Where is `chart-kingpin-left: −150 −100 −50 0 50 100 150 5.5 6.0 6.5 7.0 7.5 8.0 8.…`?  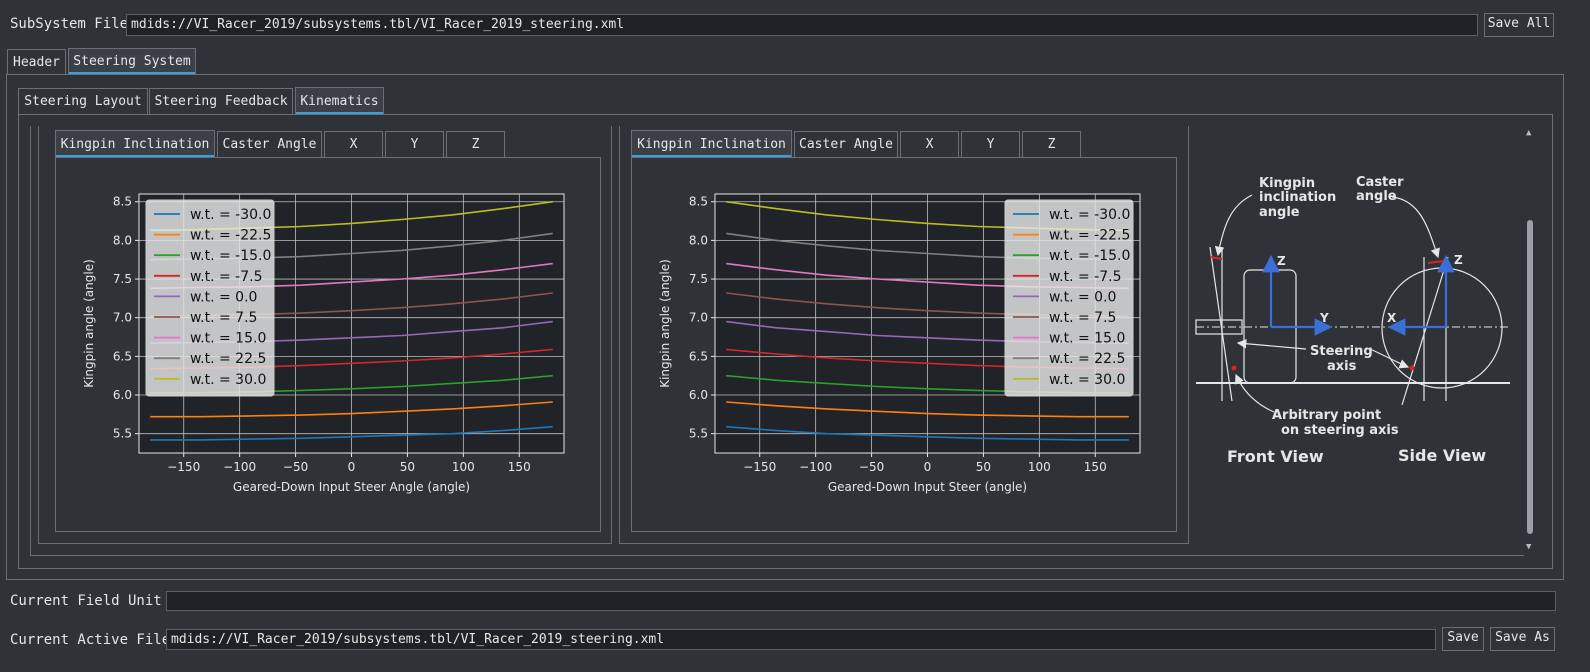
chart-kingpin-left: −150 −100 −50 0 50 100 150 5.5 6.0 6.5 7.0 7.5 8.0 8.… is located at coordinates (323, 343).